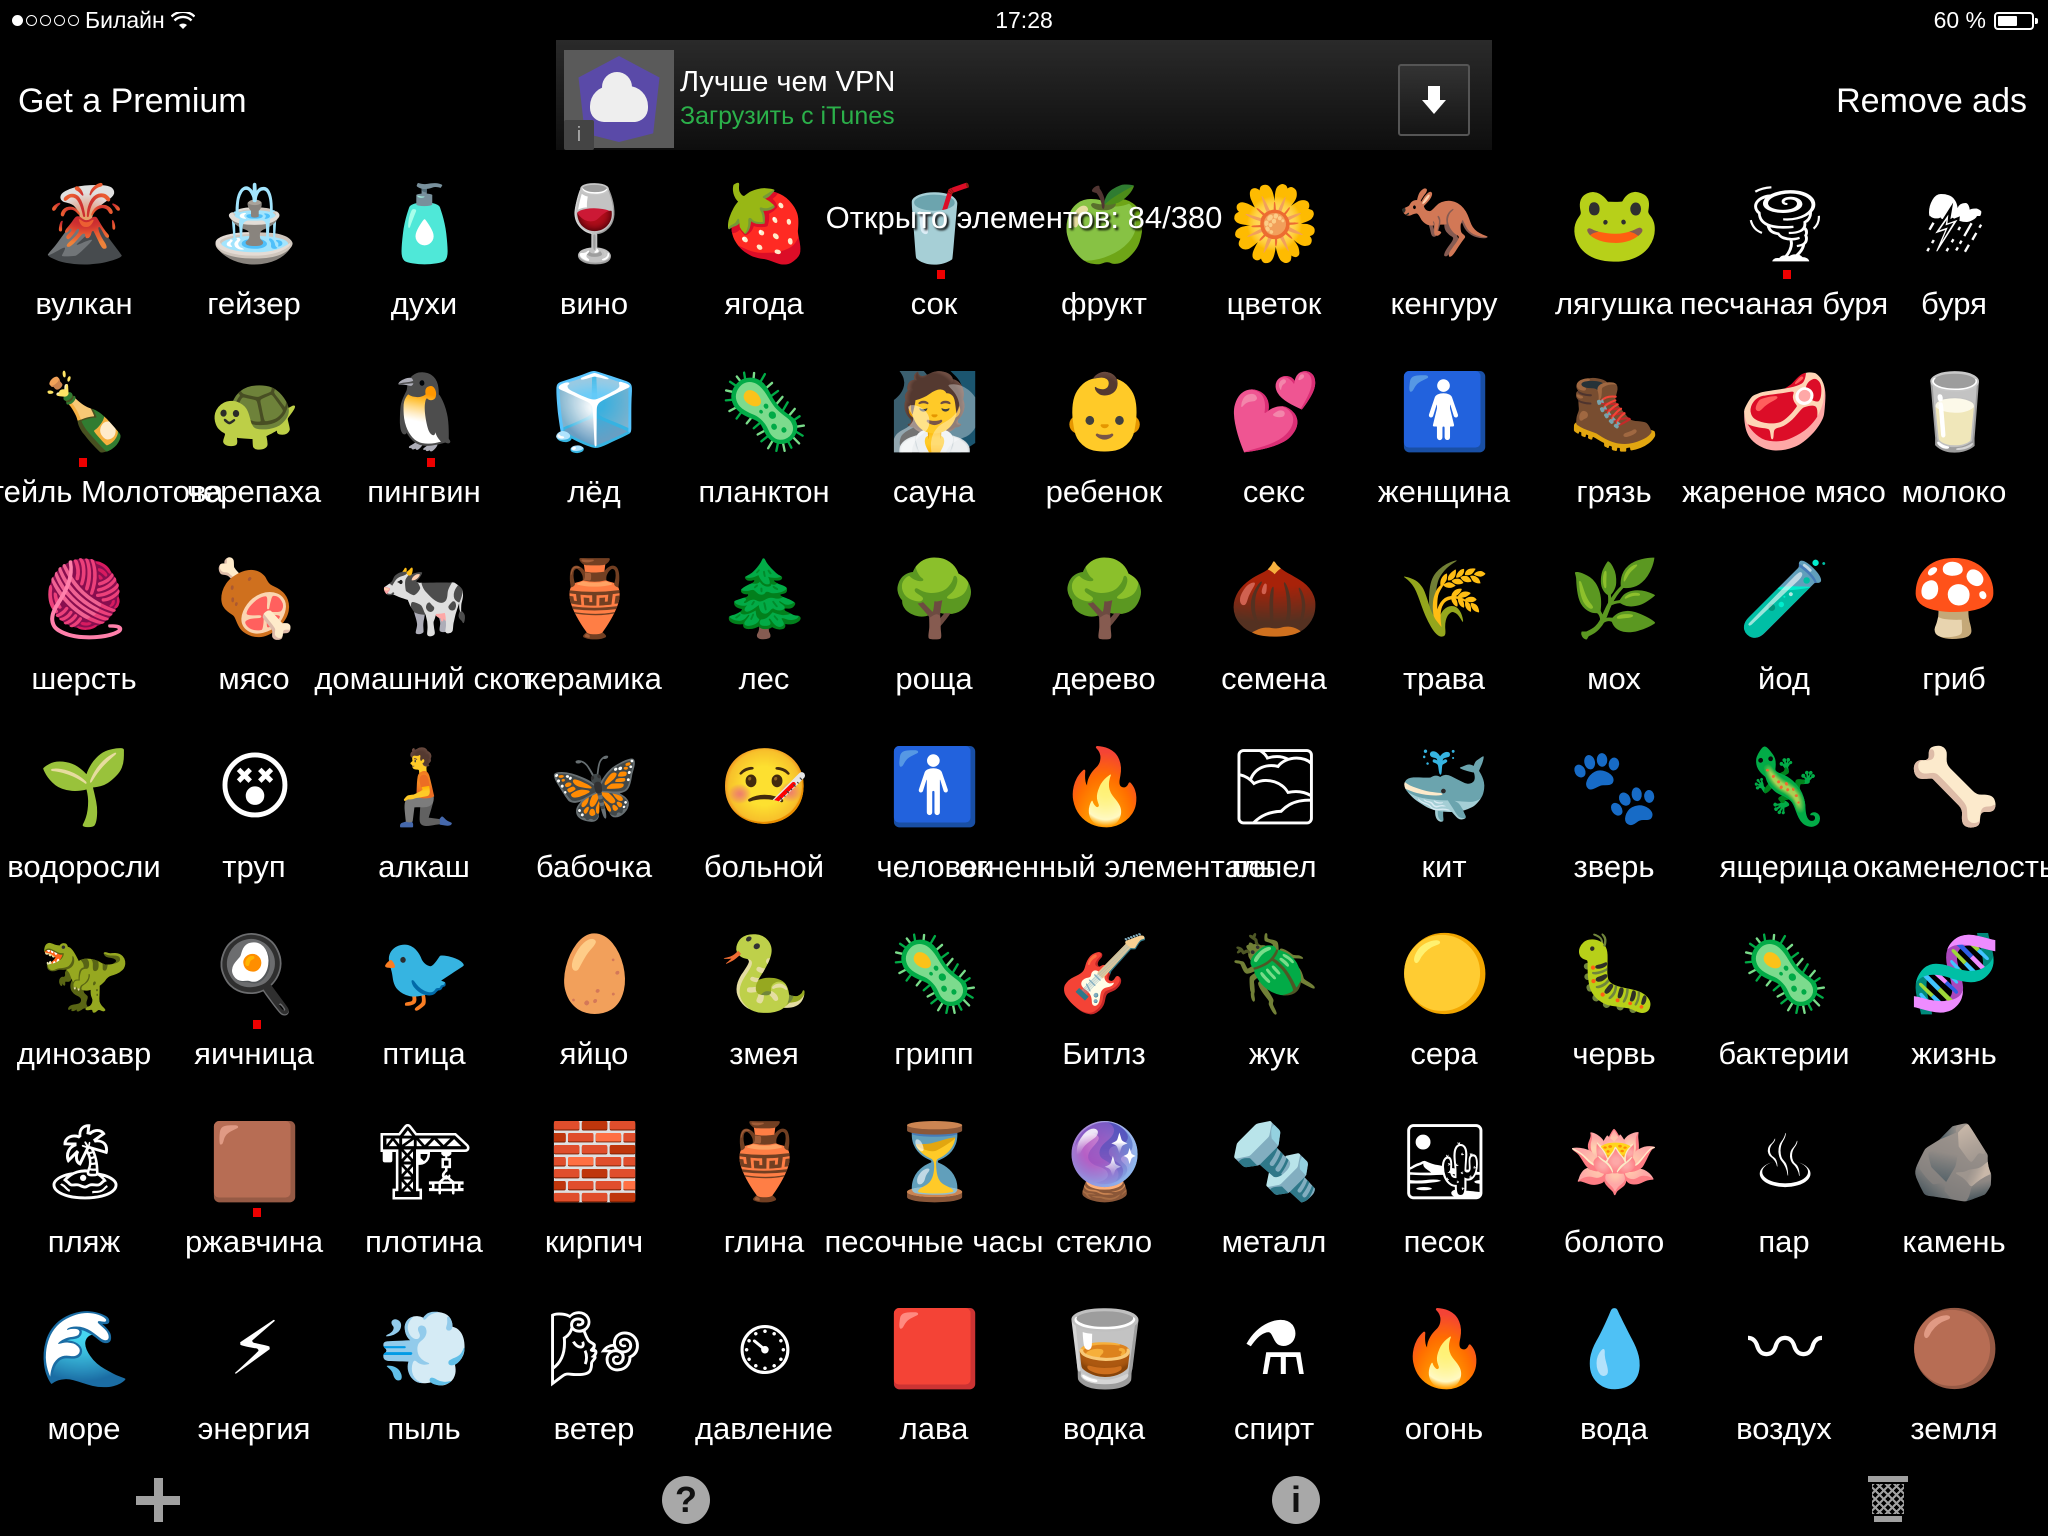 The height and width of the screenshot is (1536, 2048). What do you see at coordinates (594, 458) in the screenshot?
I see `element-tile: 🧊 лёд` at bounding box center [594, 458].